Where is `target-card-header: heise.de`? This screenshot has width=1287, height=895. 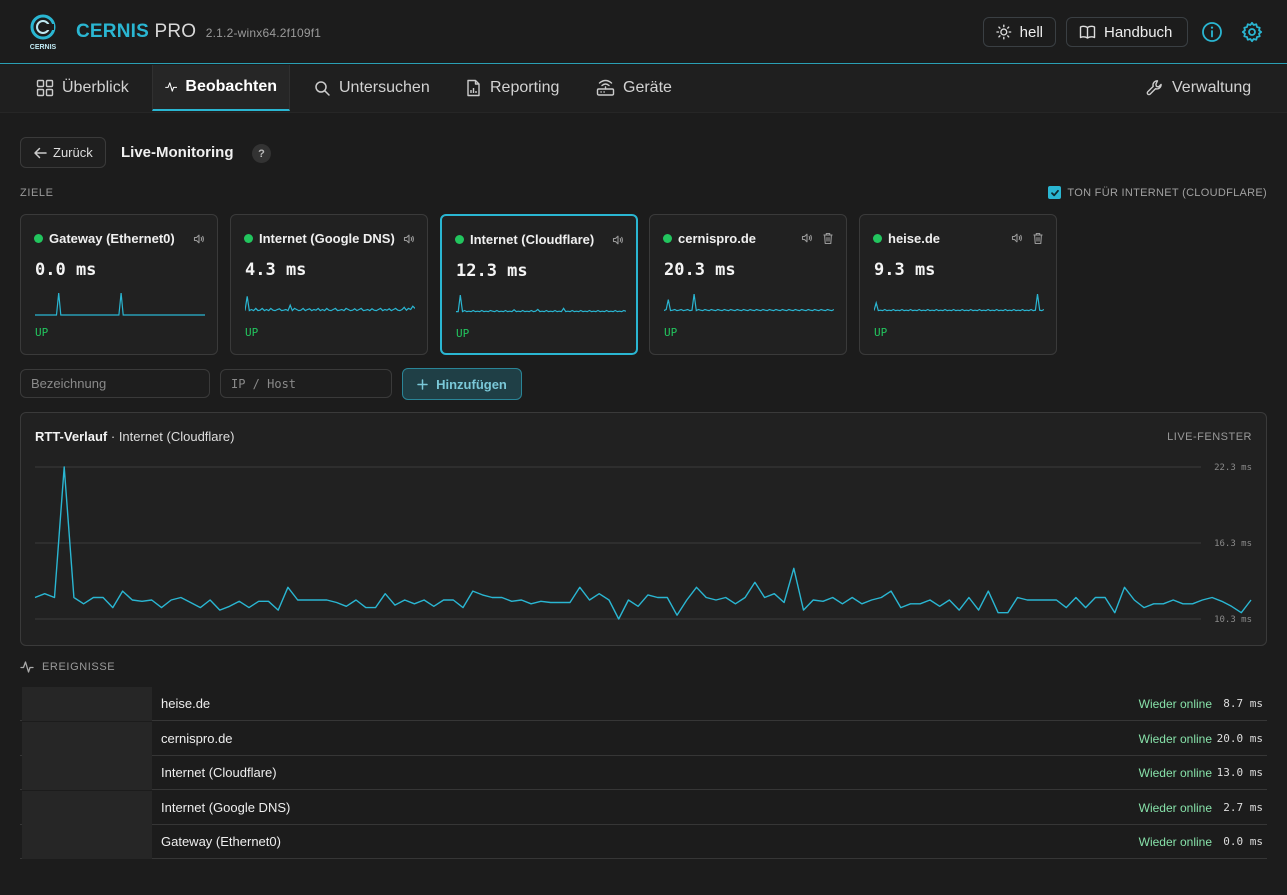
target-card-header: heise.de is located at coordinates (958, 238).